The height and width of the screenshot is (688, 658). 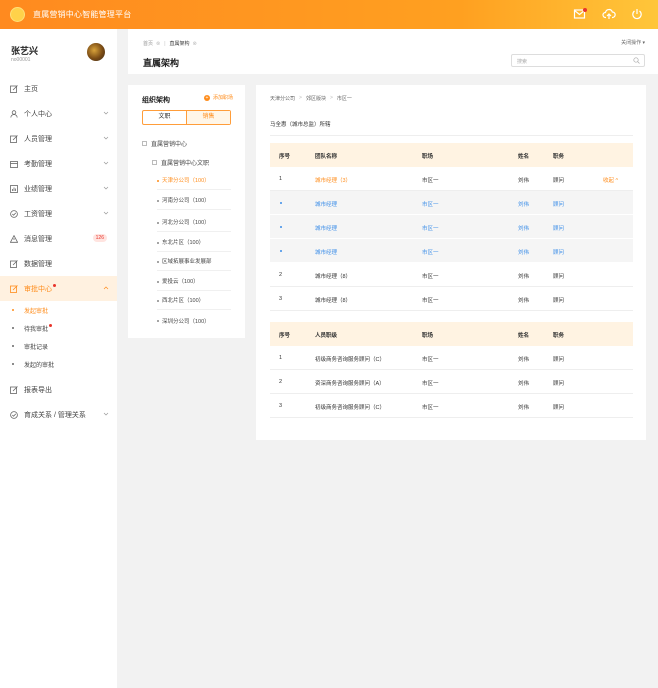 What do you see at coordinates (38, 239) in the screenshot?
I see `sidebar-item-label: 消息管理` at bounding box center [38, 239].